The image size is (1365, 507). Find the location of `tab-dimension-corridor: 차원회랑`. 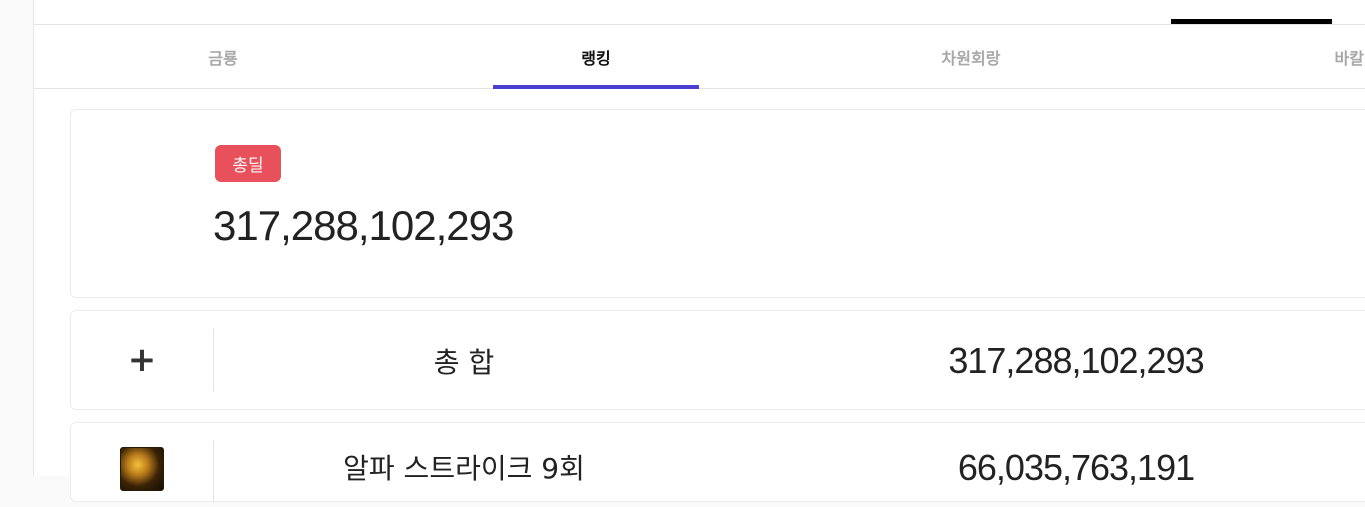

tab-dimension-corridor: 차원회랑 is located at coordinates (971, 56).